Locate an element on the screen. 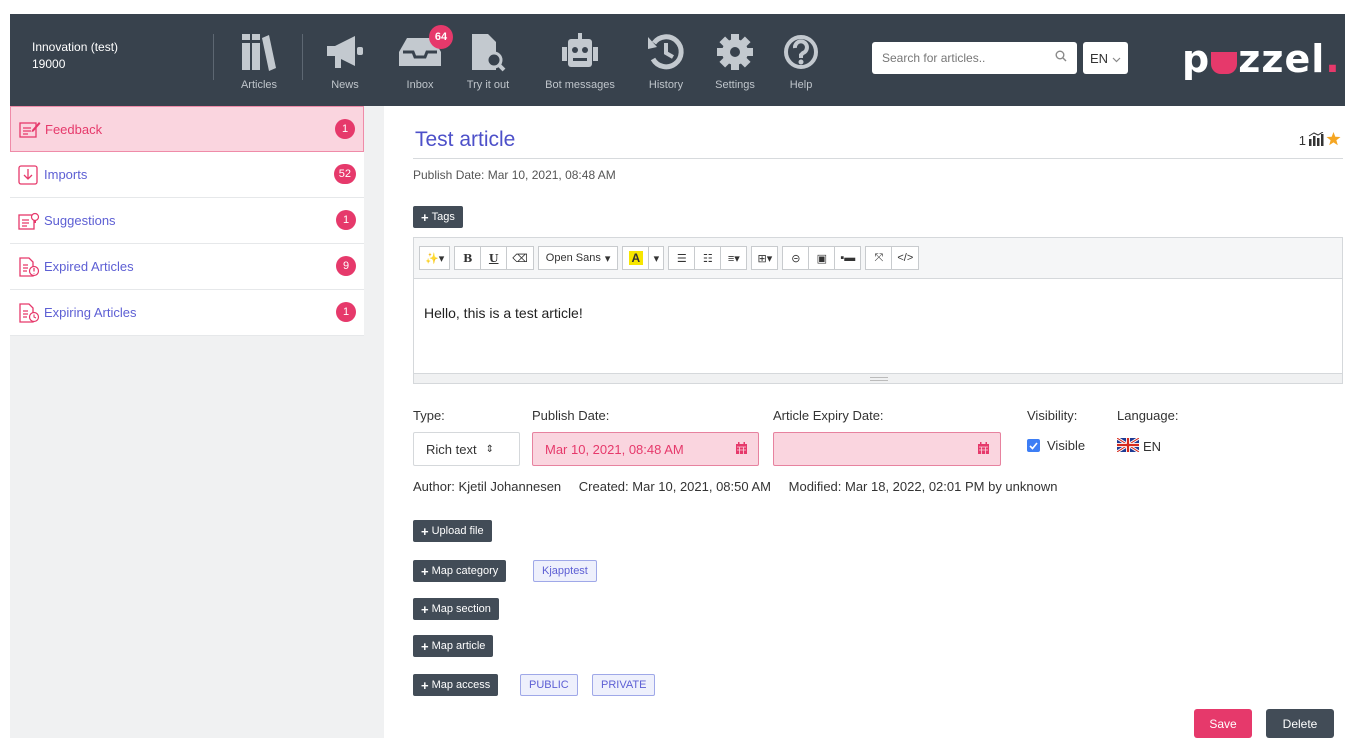 Image resolution: width=1345 pixels, height=738 pixels. nav-news: News is located at coordinates (345, 63).